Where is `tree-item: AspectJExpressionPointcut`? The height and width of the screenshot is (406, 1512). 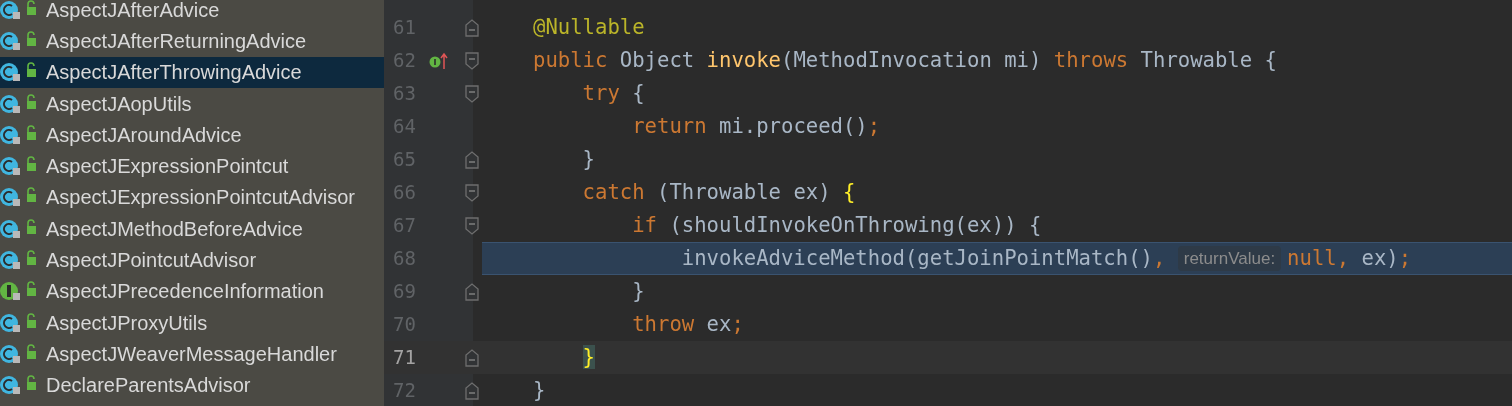 tree-item: AspectJExpressionPointcut is located at coordinates (192, 166).